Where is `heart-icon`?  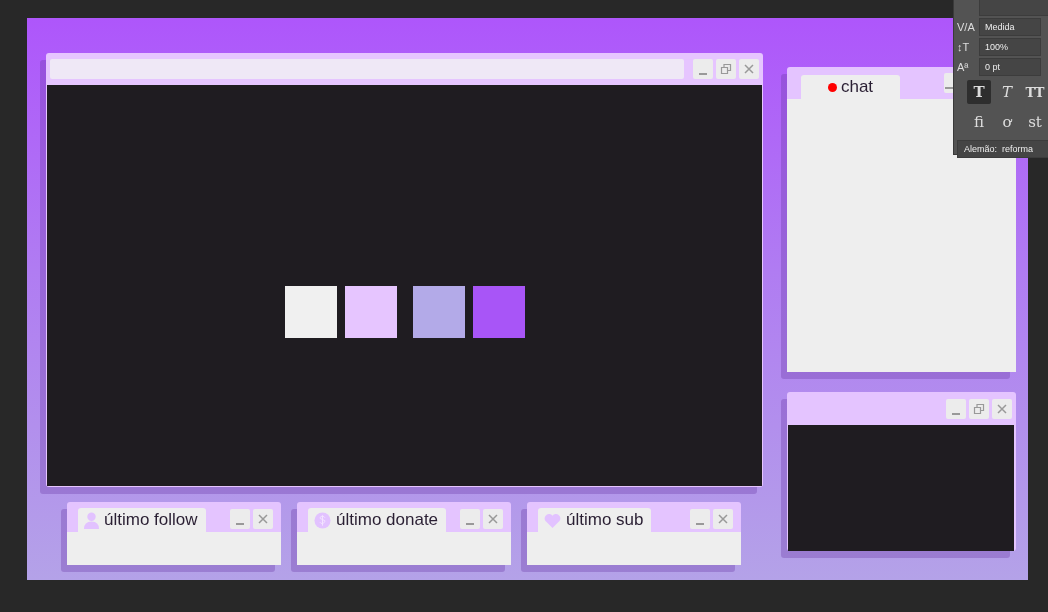
heart-icon is located at coordinates (552, 520).